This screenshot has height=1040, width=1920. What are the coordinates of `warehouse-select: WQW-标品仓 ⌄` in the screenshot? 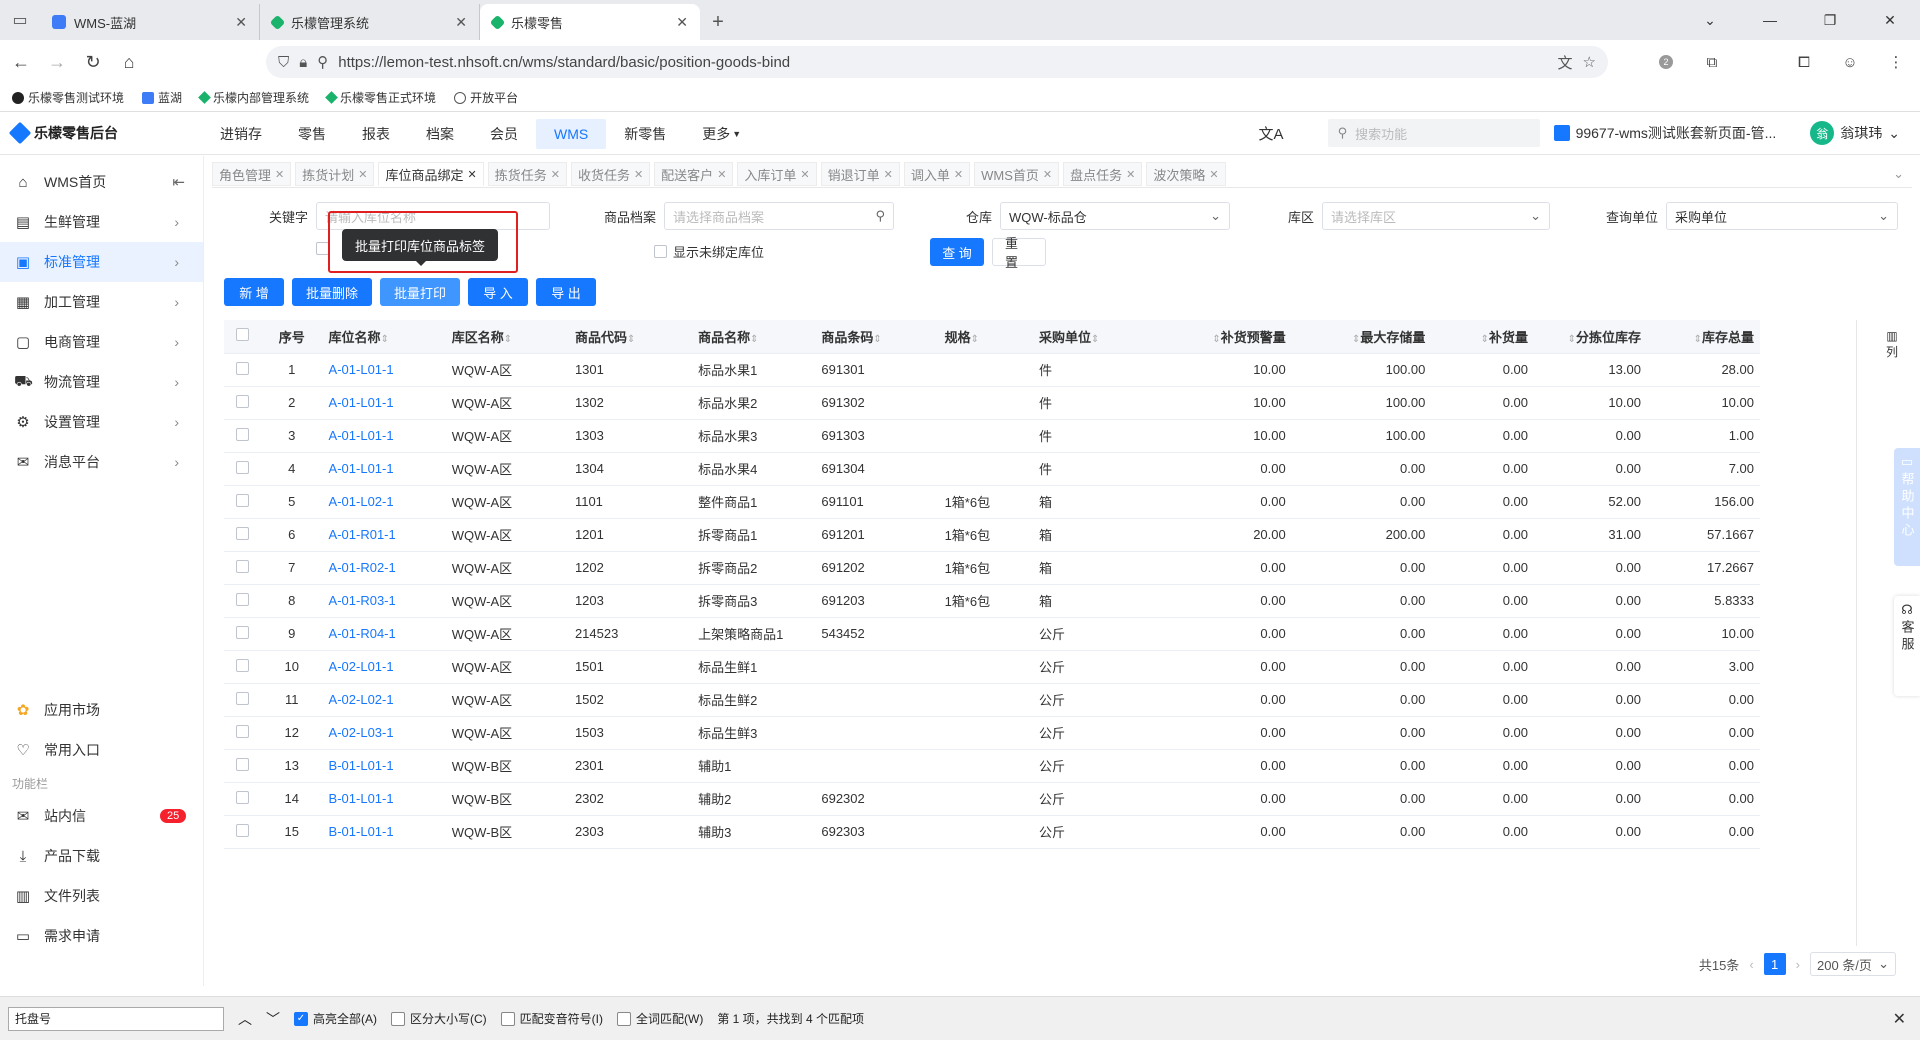 It's located at (1115, 216).